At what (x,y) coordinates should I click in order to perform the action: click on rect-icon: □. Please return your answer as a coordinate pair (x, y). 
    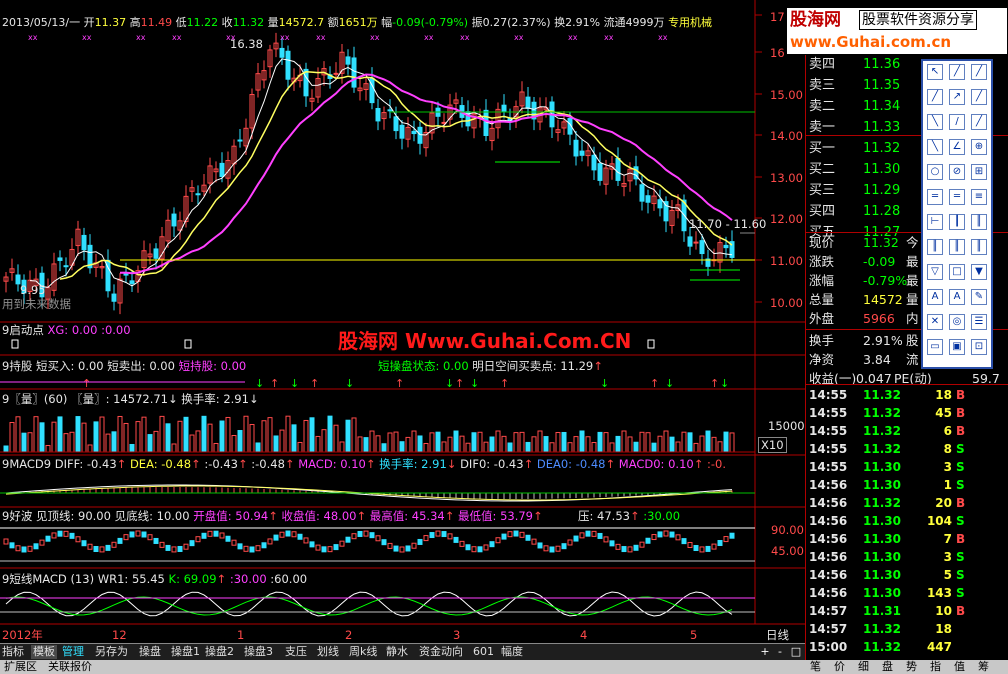
    Looking at the image, I should click on (957, 272).